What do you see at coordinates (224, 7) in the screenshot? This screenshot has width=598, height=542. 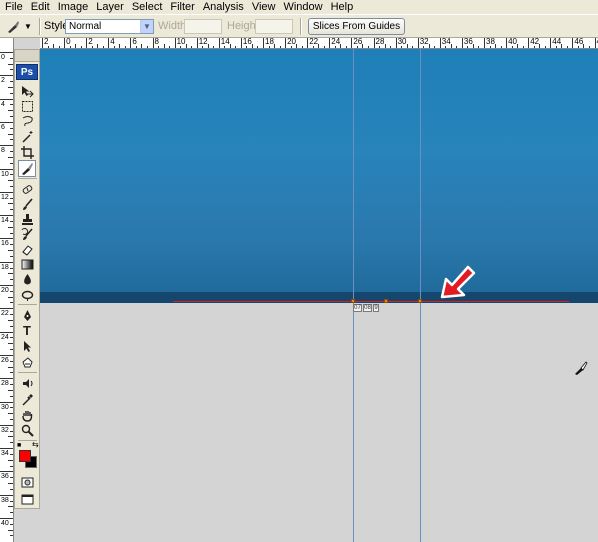 I see `menu-analysis: Analysis` at bounding box center [224, 7].